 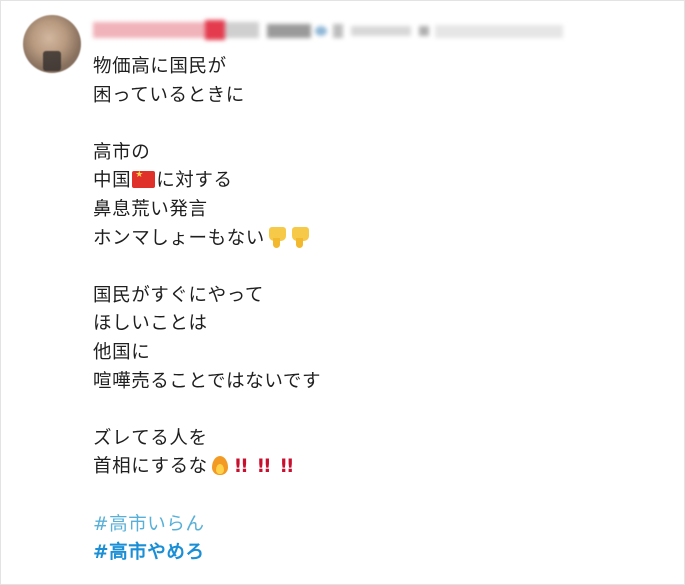 What do you see at coordinates (220, 465) in the screenshot?
I see `fire-icon` at bounding box center [220, 465].